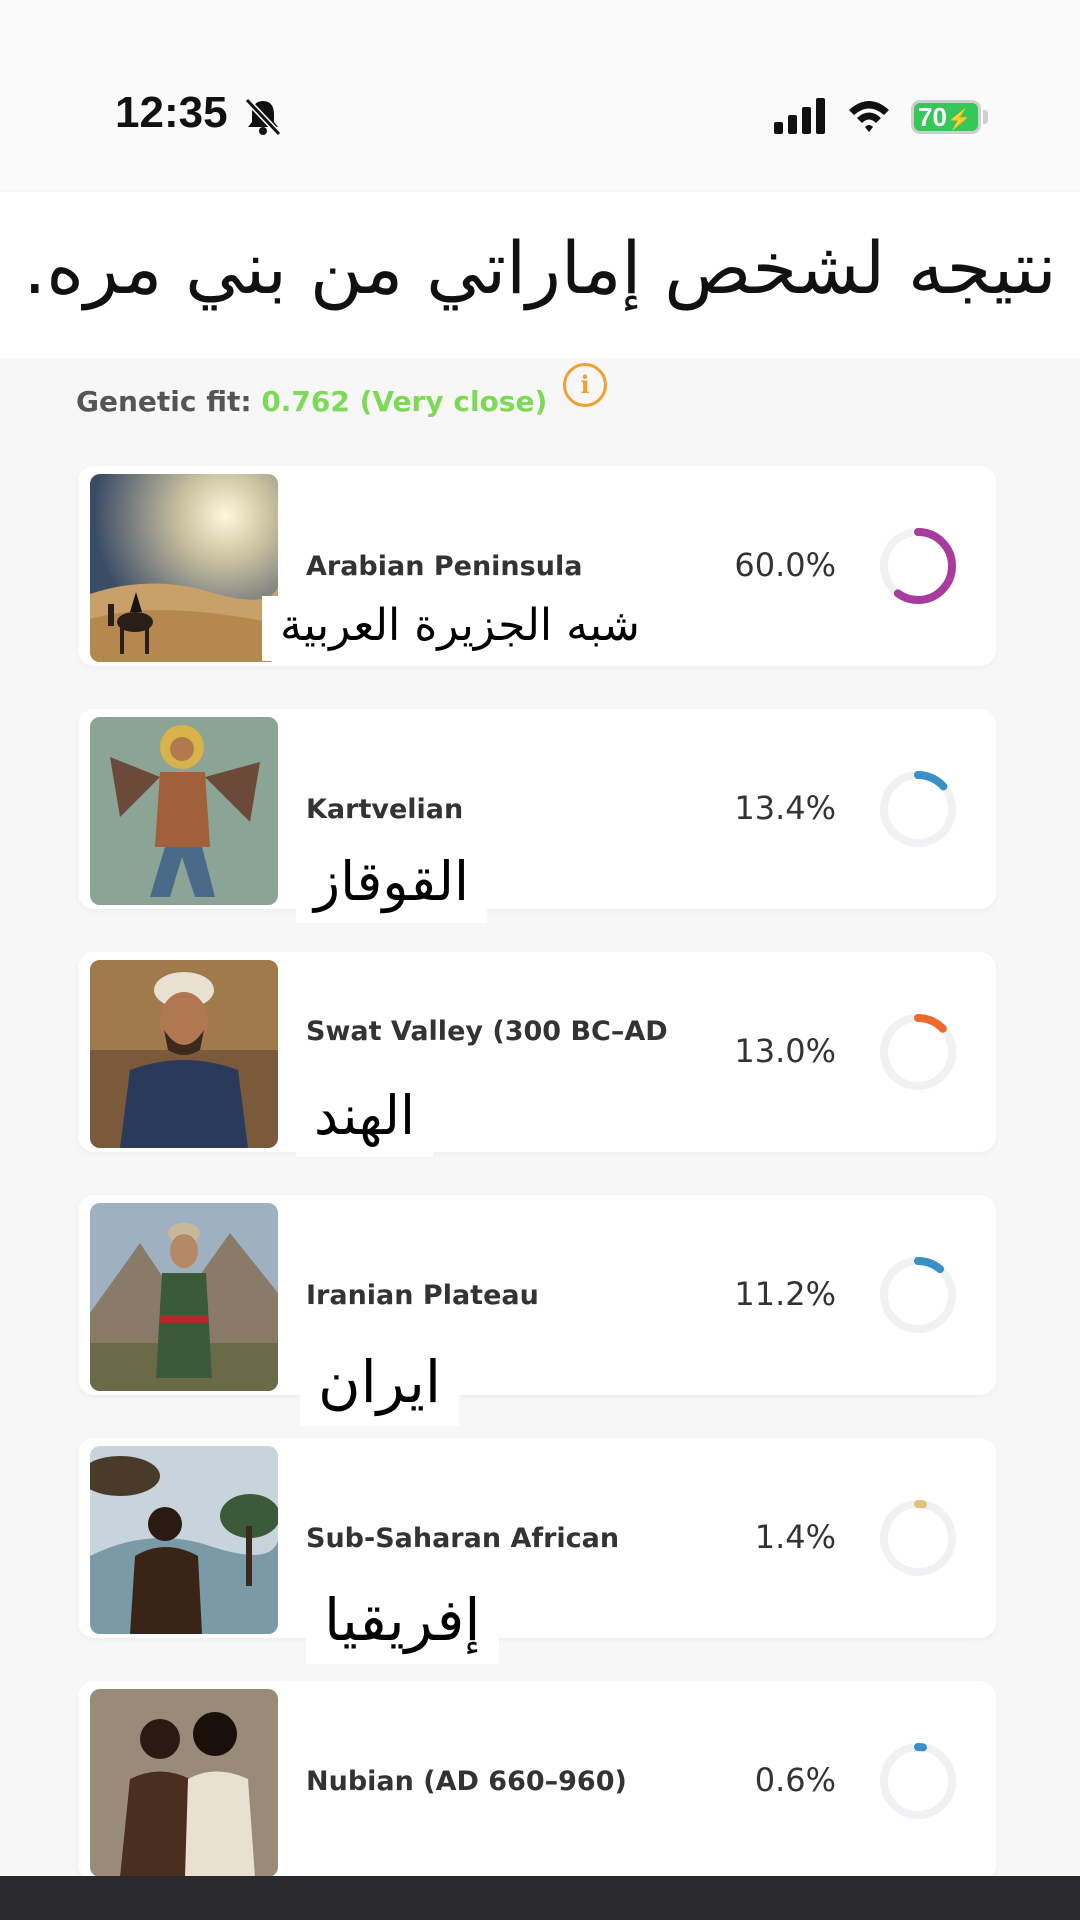 The height and width of the screenshot is (1920, 1080). Describe the element at coordinates (785, 808) in the screenshot. I see `population-percent: 13.4%` at that location.